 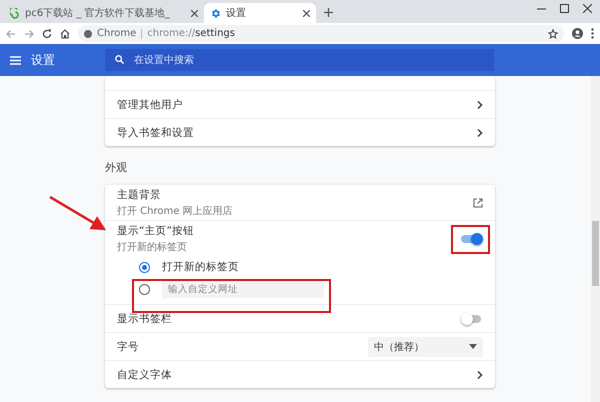 I want to click on settings-row: 导入书签和设置, so click(x=300, y=132).